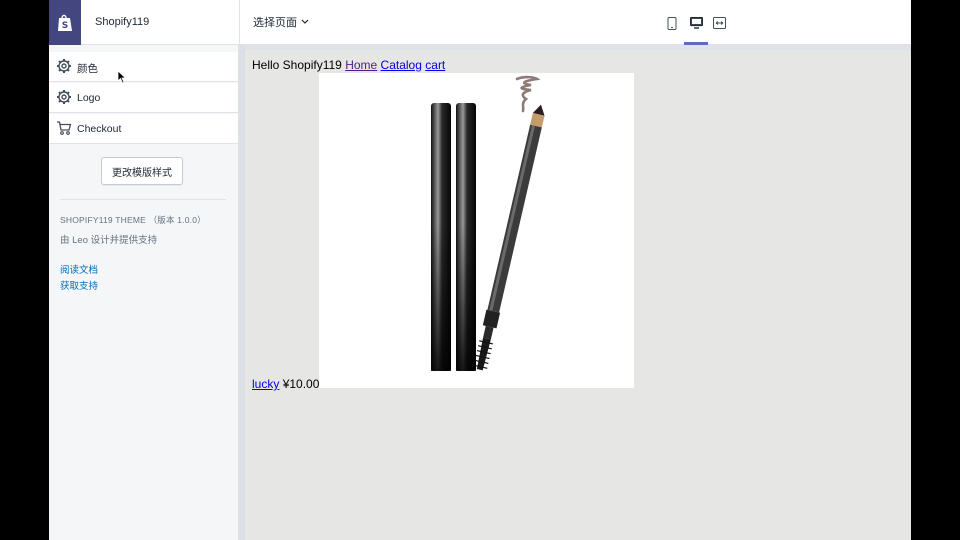 The width and height of the screenshot is (960, 540). Describe the element at coordinates (87, 69) in the screenshot. I see `sidebar-item-label: 颜色` at that location.